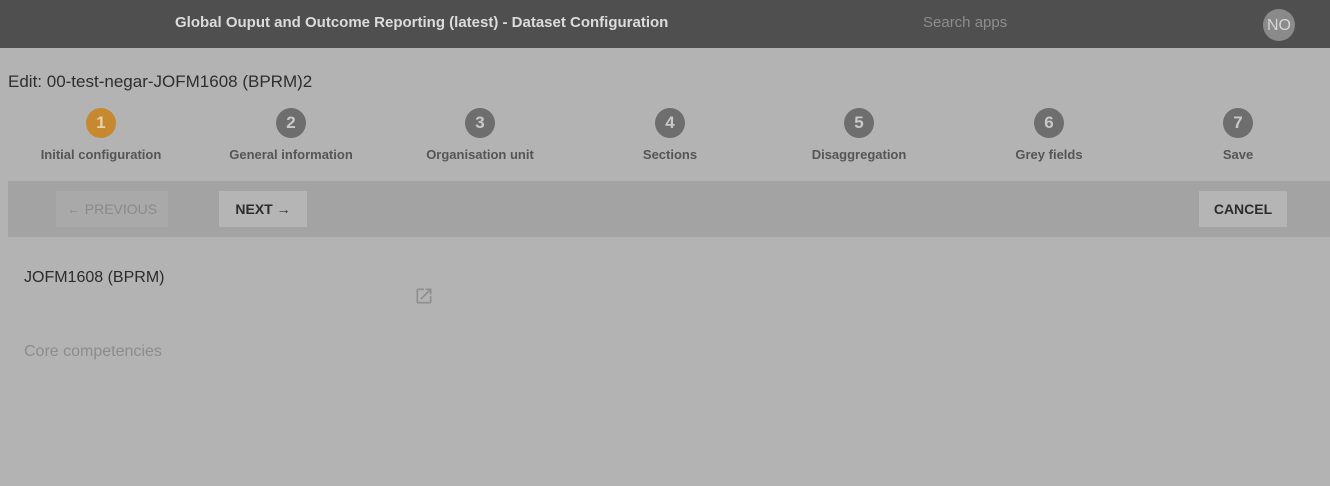  Describe the element at coordinates (670, 154) in the screenshot. I see `step-label: Sections` at that location.